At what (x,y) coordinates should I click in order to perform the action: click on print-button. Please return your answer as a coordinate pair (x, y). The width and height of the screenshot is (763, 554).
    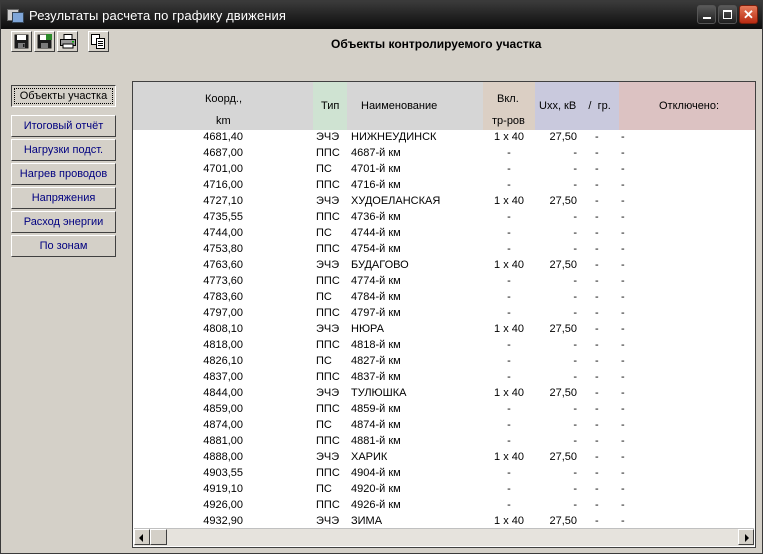
    Looking at the image, I should click on (67, 41).